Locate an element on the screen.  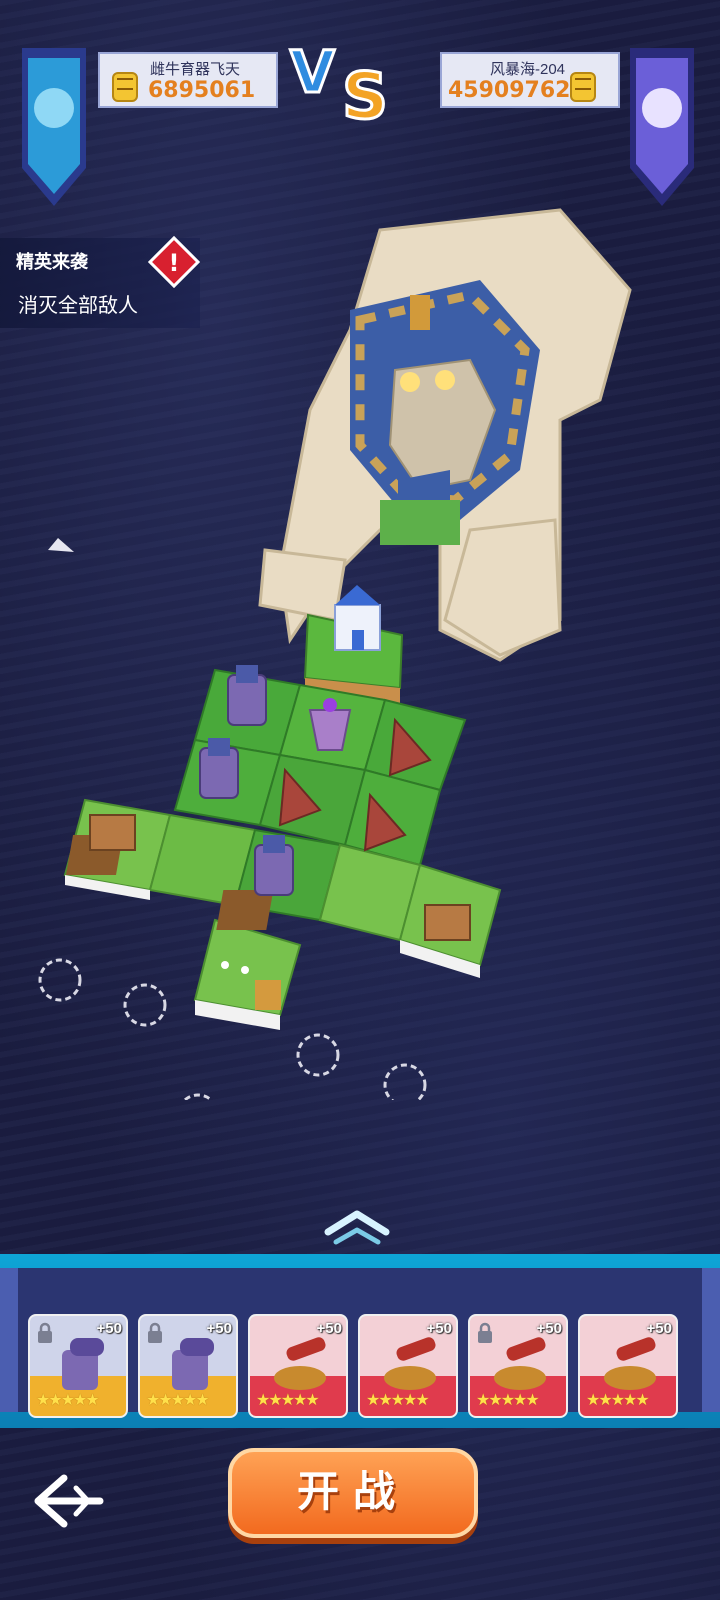
vs-letter-v: V is located at coordinates (312, 72).